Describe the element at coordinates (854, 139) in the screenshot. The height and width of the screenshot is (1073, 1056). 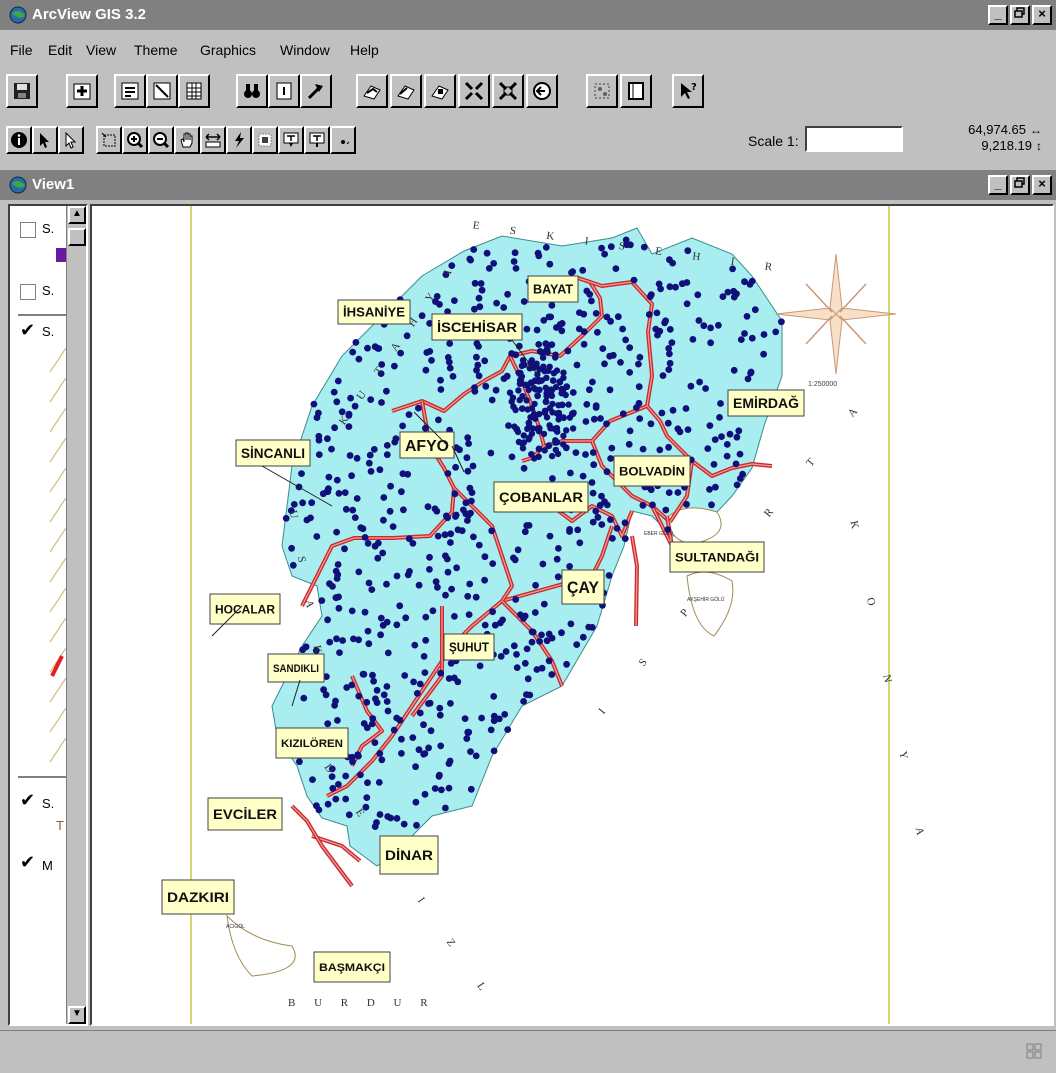
I see `scale-input` at that location.